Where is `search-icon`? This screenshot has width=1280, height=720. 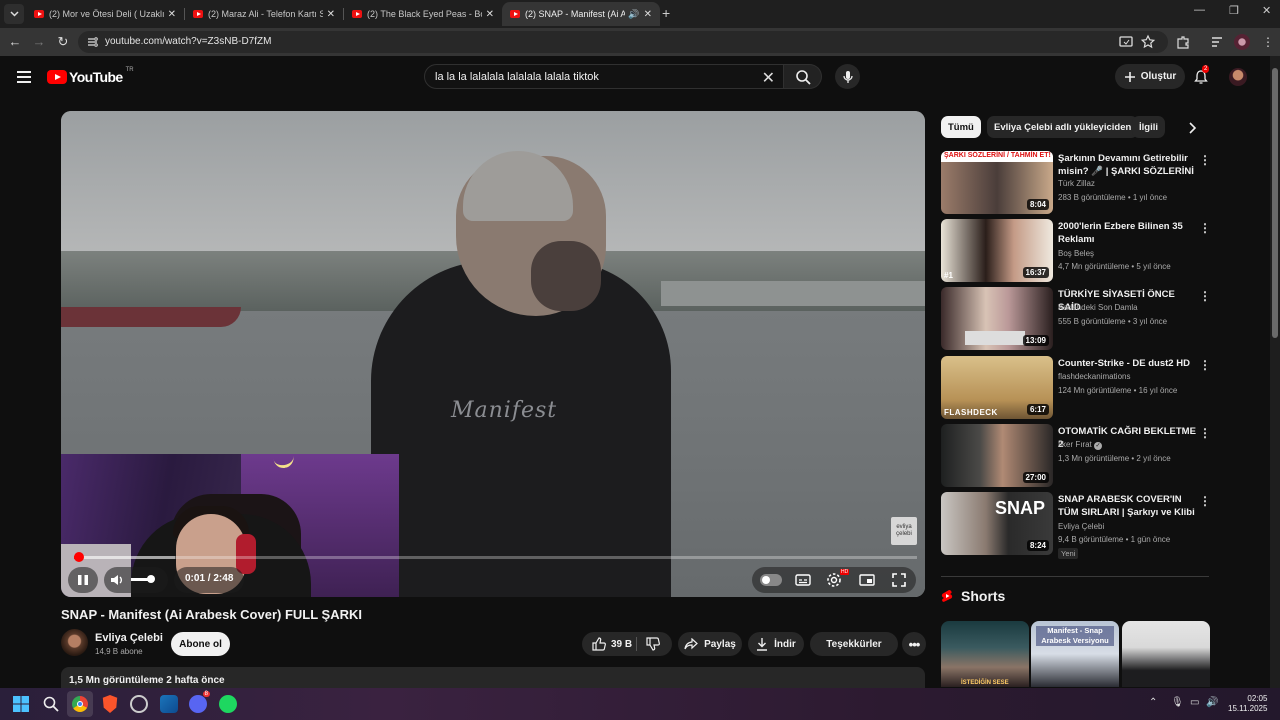 search-icon is located at coordinates (51, 704).